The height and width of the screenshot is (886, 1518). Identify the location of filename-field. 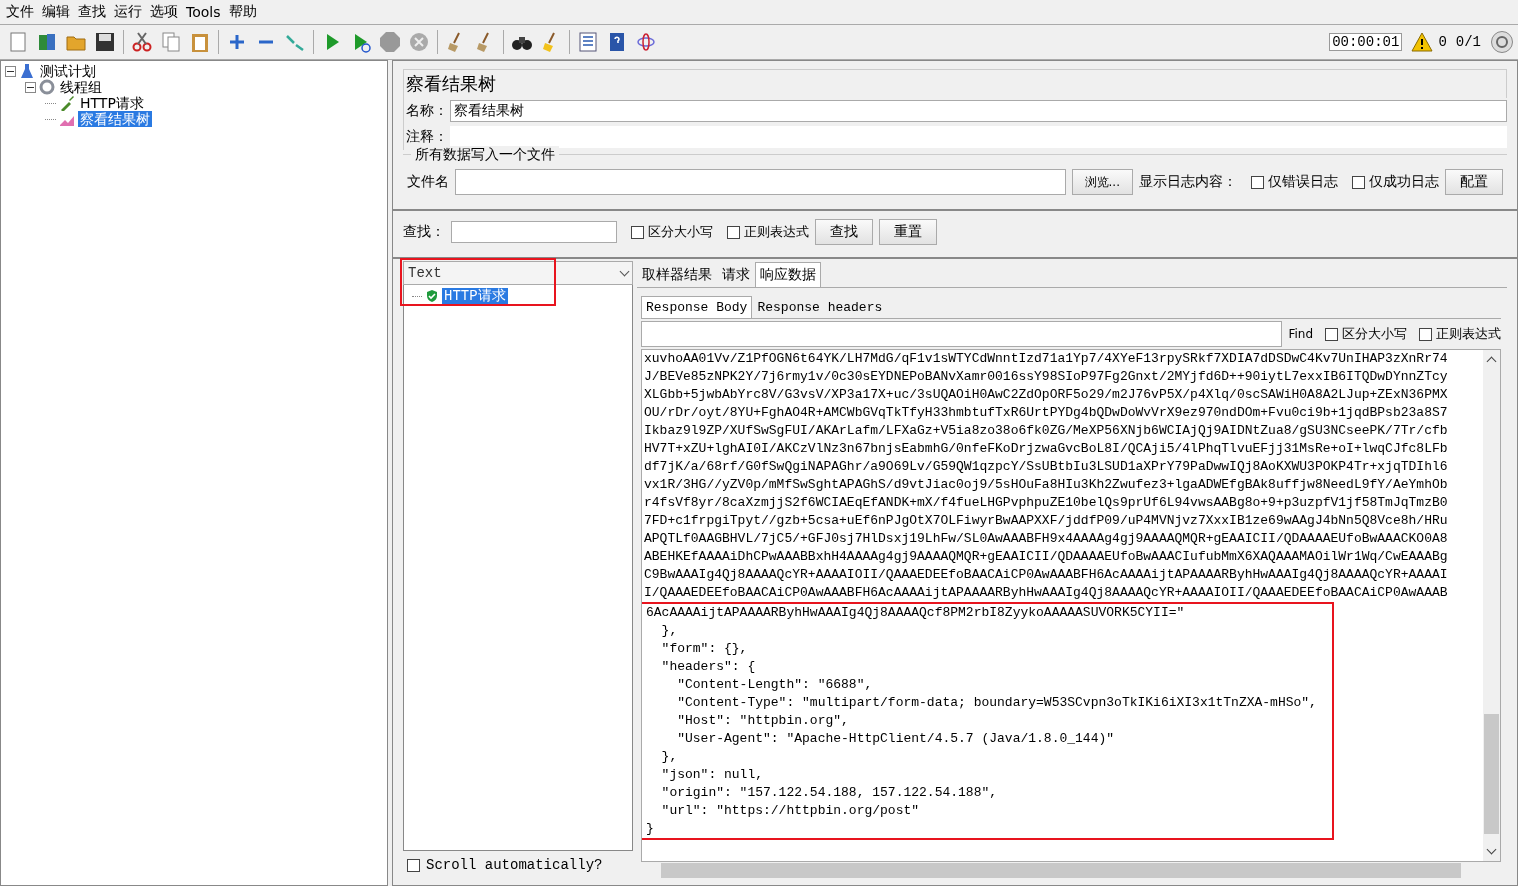
(760, 182).